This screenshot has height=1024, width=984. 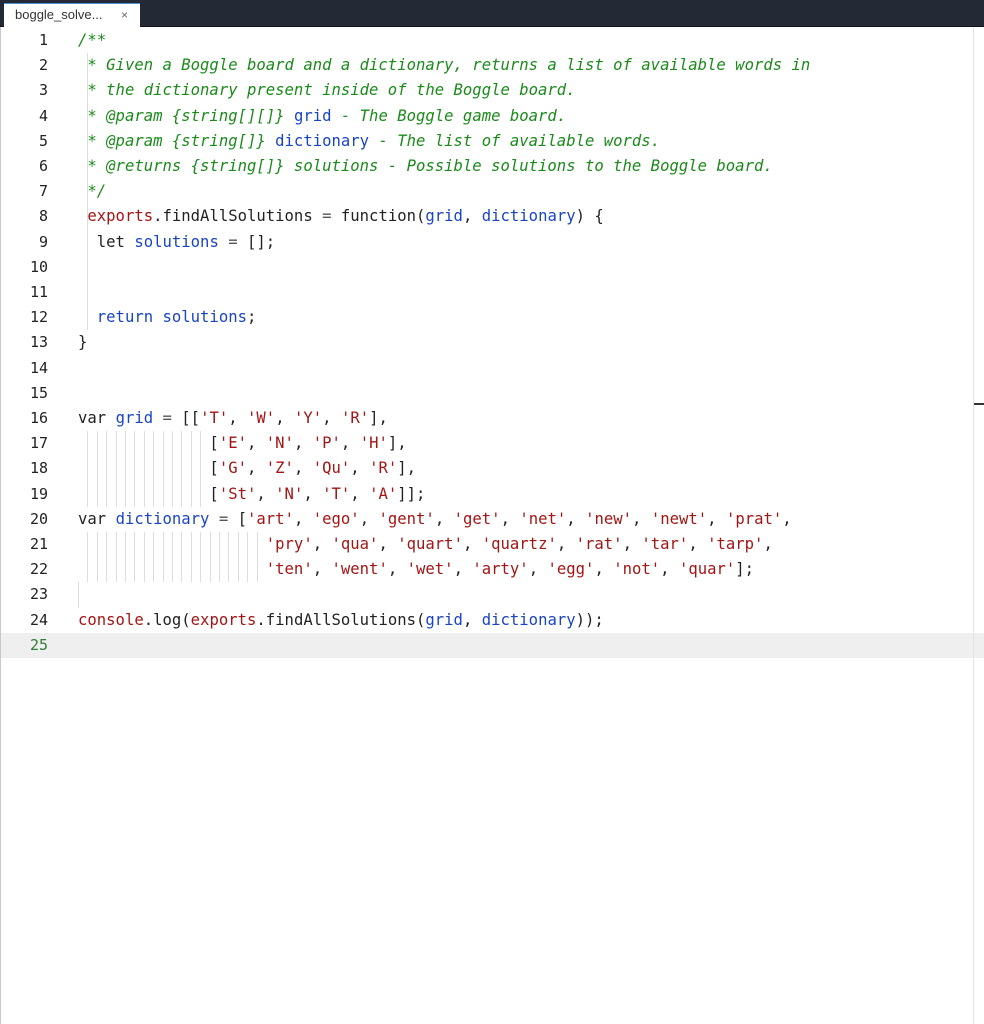 I want to click on code-line: 10, so click(x=492, y=267).